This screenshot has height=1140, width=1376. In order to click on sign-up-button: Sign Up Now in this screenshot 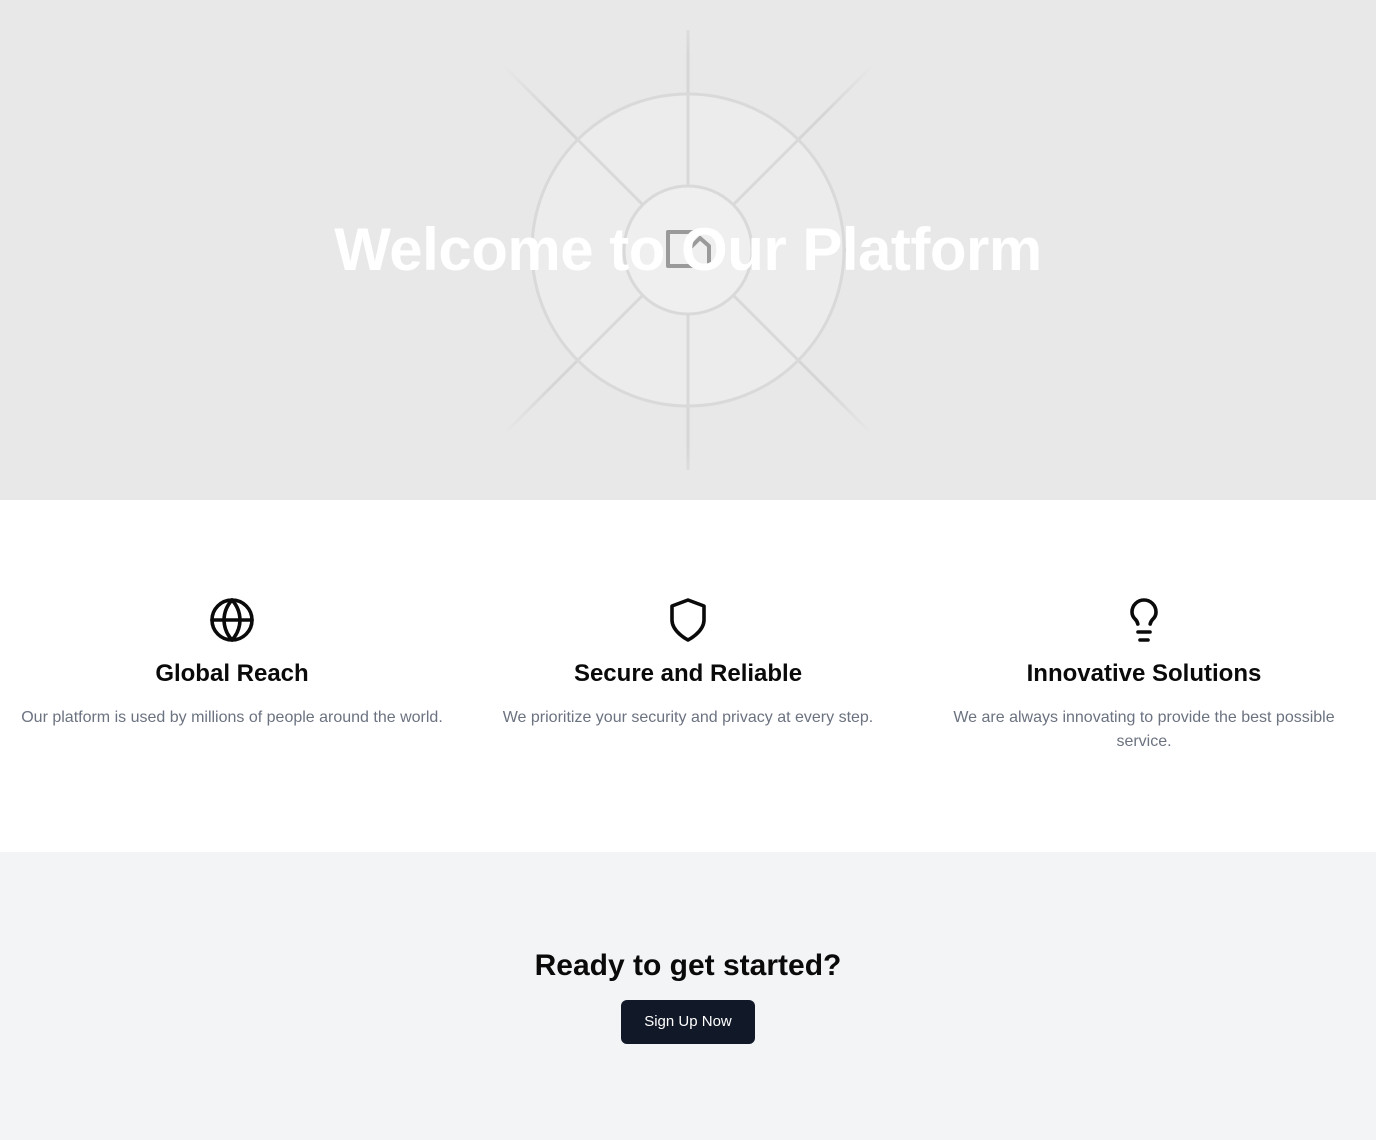, I will do `click(688, 1022)`.